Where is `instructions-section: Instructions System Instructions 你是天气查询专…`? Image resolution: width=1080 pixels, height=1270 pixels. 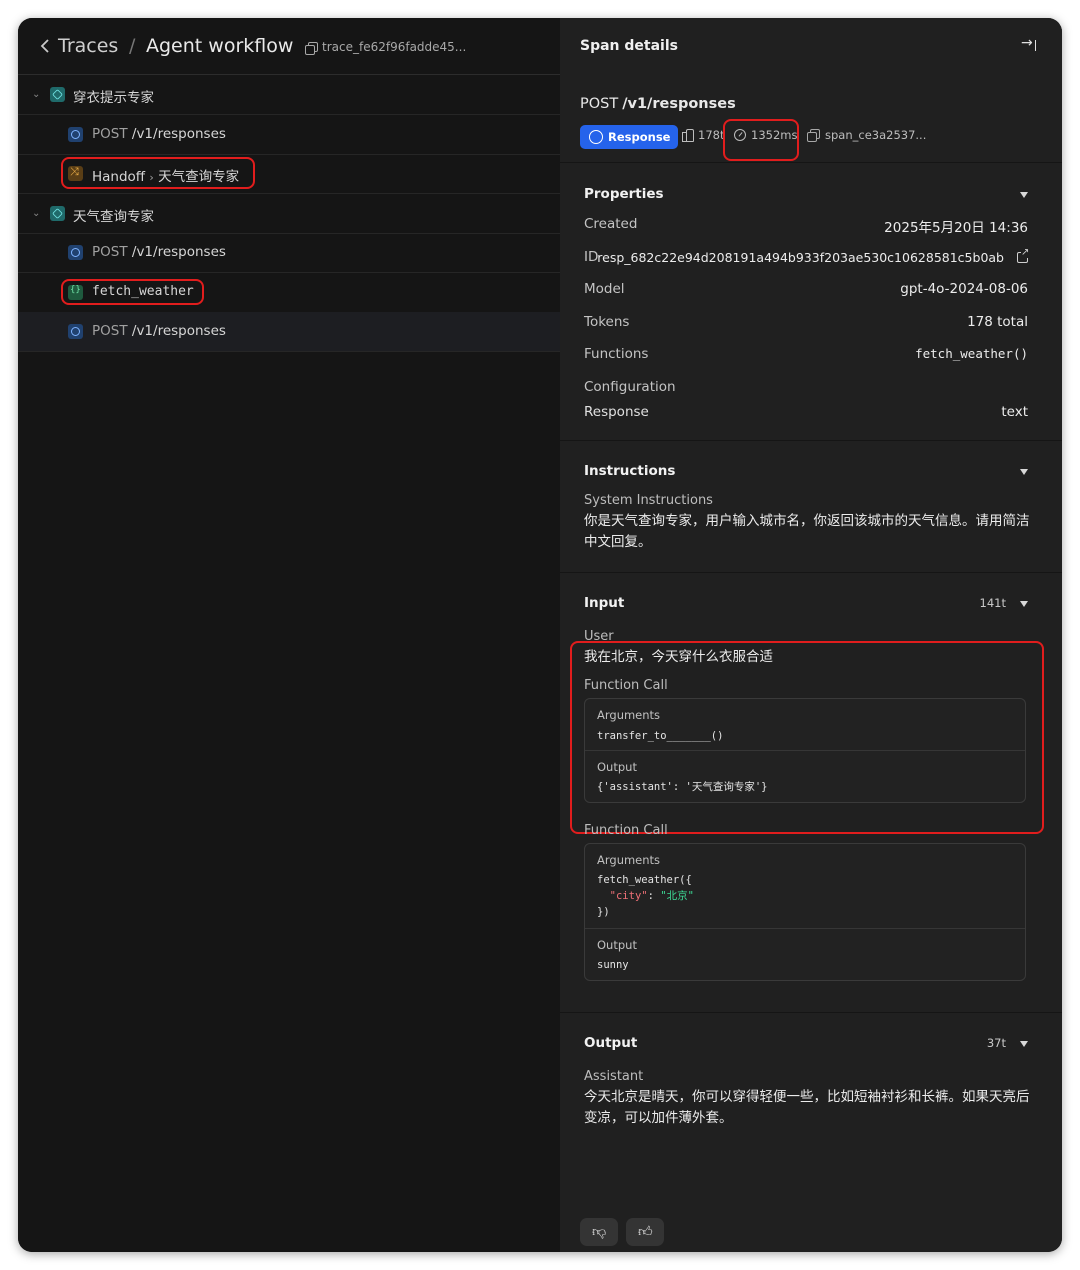 instructions-section: Instructions System Instructions 你是天气查询专… is located at coordinates (811, 506).